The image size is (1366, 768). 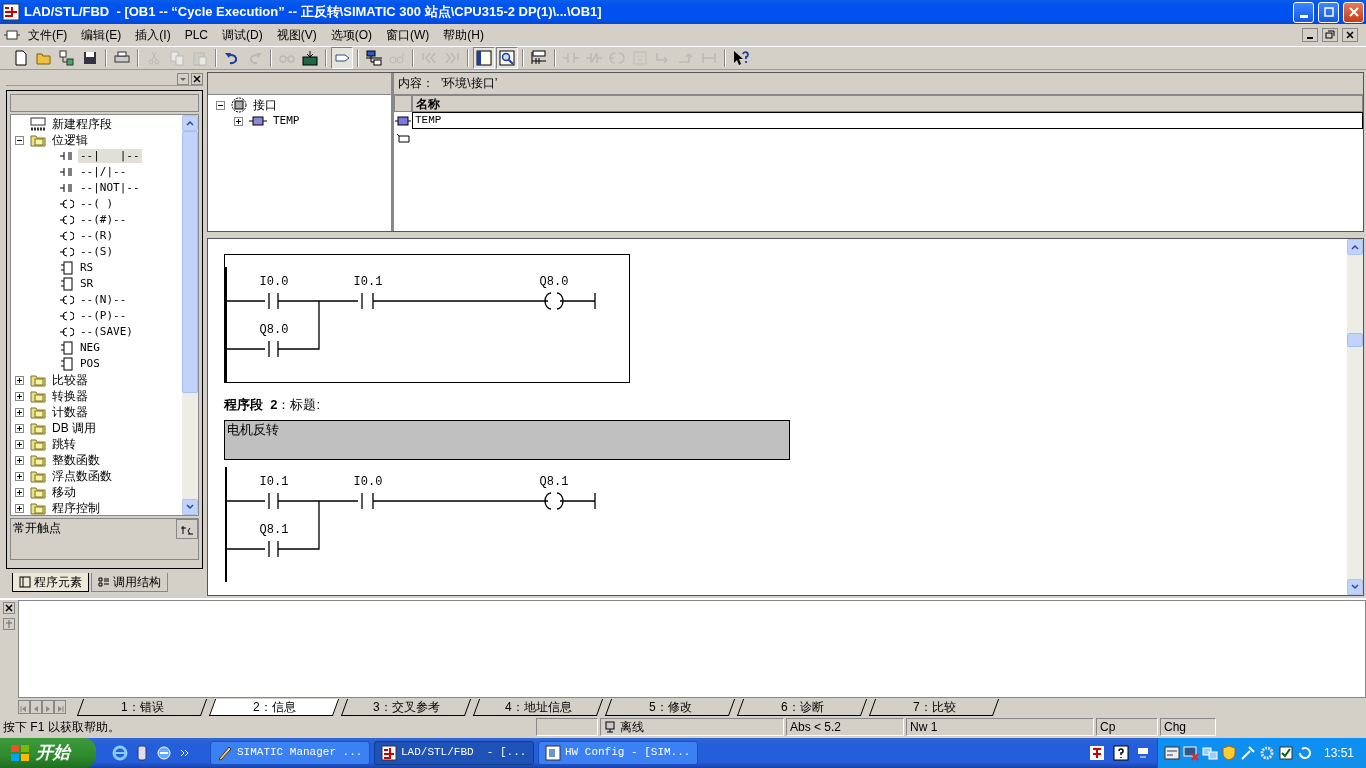 What do you see at coordinates (310, 58) in the screenshot?
I see `download-icon` at bounding box center [310, 58].